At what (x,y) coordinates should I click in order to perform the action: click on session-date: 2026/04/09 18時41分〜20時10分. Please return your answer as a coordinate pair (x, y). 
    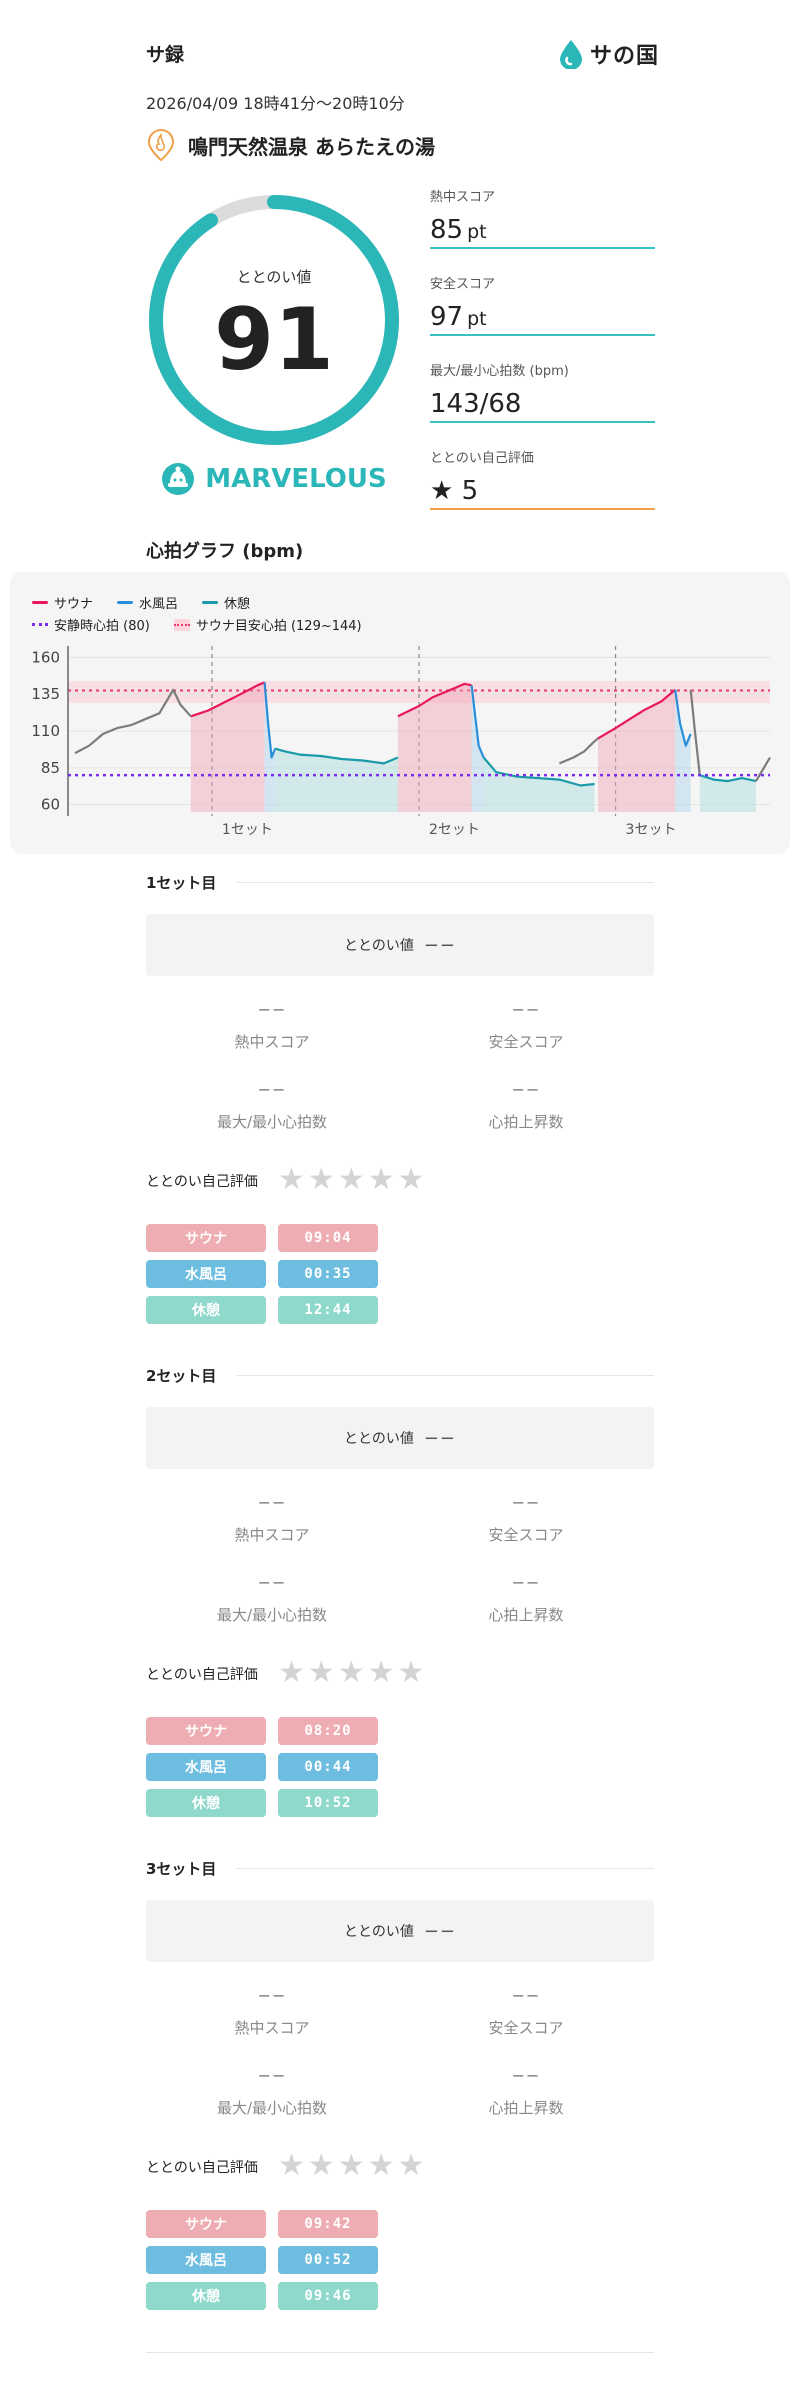
    Looking at the image, I should click on (275, 103).